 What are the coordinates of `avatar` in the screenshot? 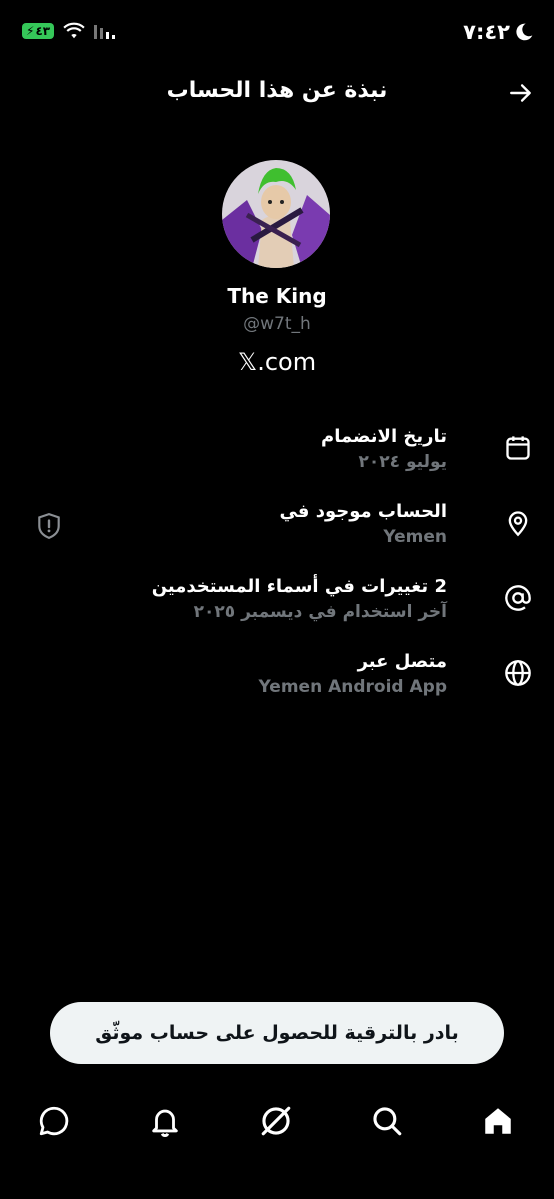 It's located at (276, 214).